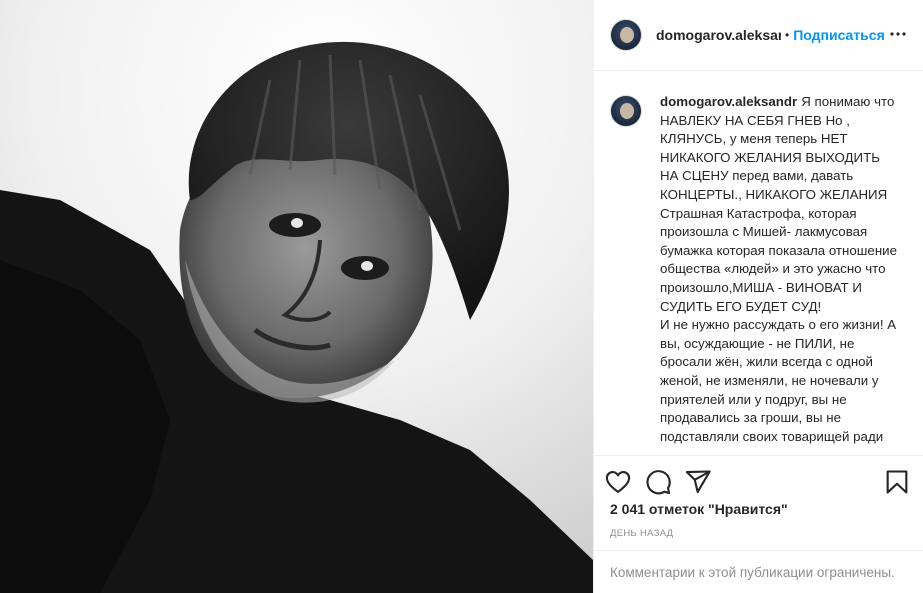 Image resolution: width=923 pixels, height=593 pixels. I want to click on actions-section: 2 041 отметок "Нравится" День назад, so click(758, 507).